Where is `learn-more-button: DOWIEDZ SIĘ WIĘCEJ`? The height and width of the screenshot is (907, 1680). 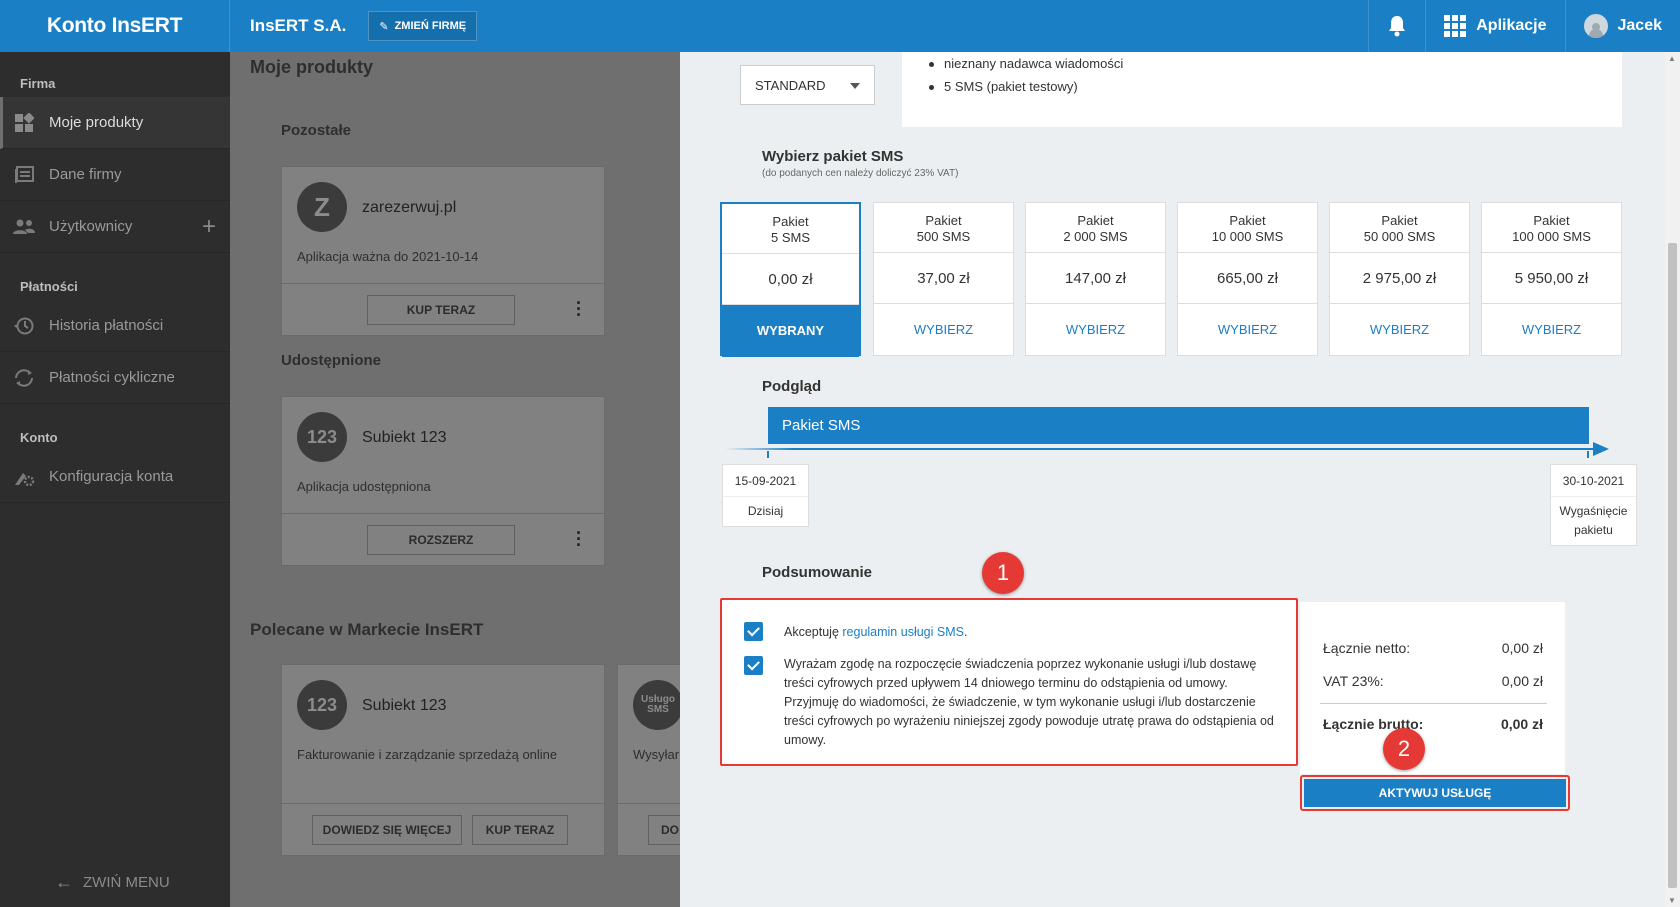 learn-more-button: DOWIEDZ SIĘ WIĘCEJ is located at coordinates (387, 830).